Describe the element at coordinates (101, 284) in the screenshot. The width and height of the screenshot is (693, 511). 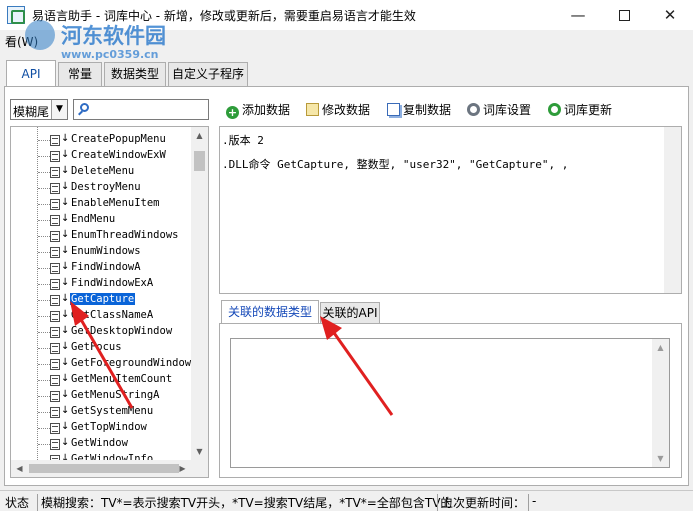
I see `tree-item: ↓ FindWindowExA` at that location.